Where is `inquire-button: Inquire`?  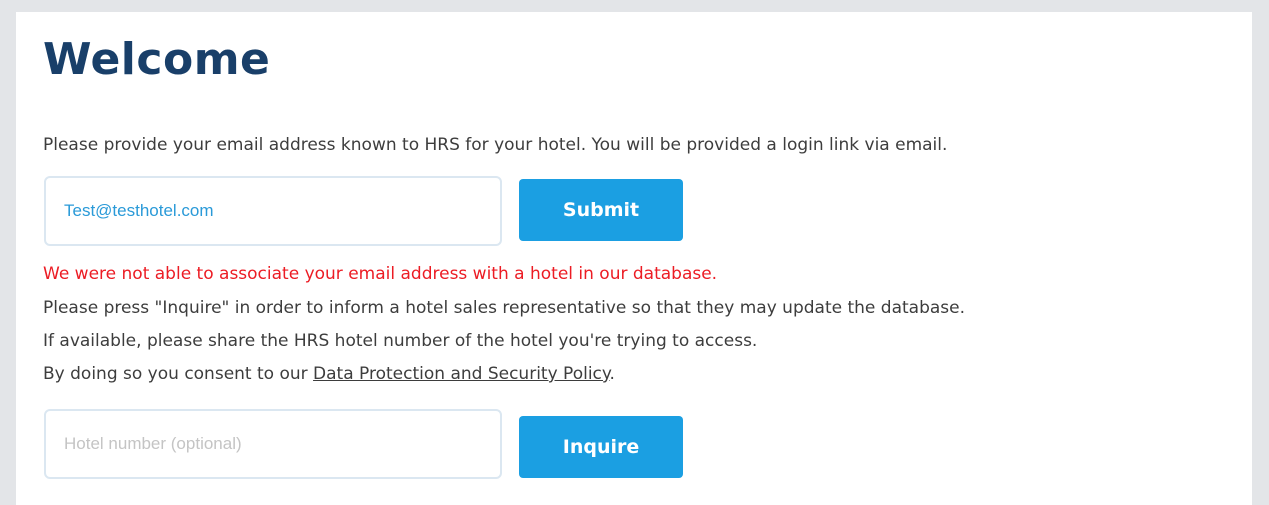 inquire-button: Inquire is located at coordinates (601, 447).